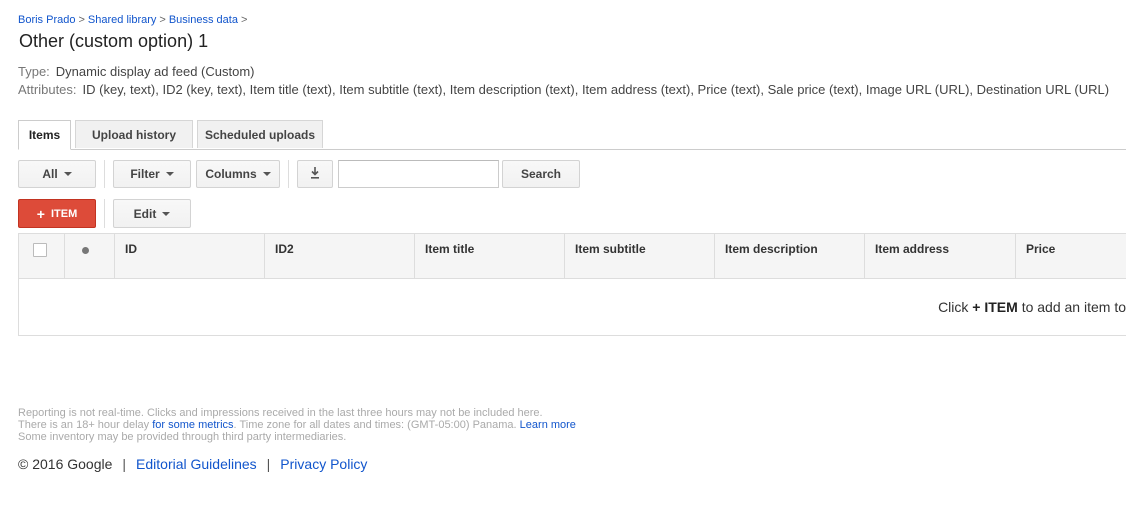 This screenshot has height=506, width=1126. Describe the element at coordinates (114, 41) in the screenshot. I see `page-title: Other (custom option) 1` at that location.